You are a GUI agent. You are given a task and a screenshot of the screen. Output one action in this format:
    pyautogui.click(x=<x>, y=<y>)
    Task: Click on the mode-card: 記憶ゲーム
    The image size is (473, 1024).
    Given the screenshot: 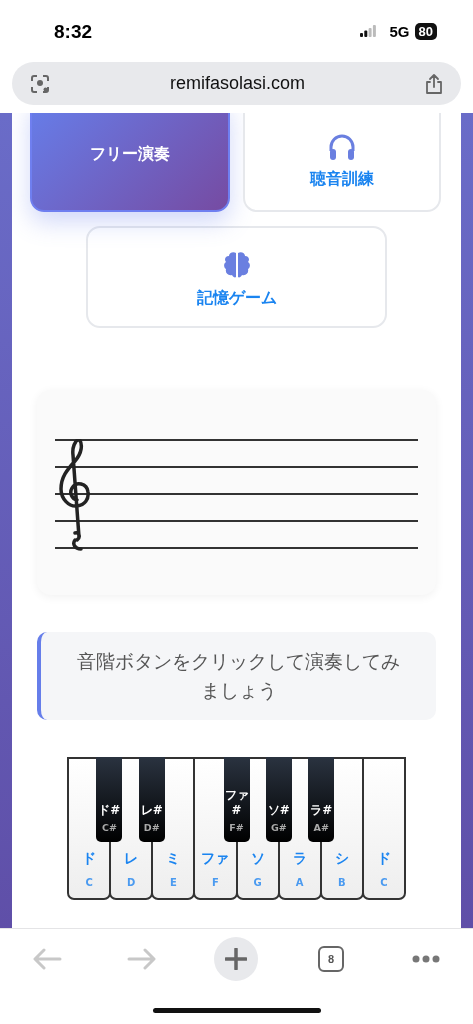 What is the action you would take?
    pyautogui.click(x=236, y=277)
    